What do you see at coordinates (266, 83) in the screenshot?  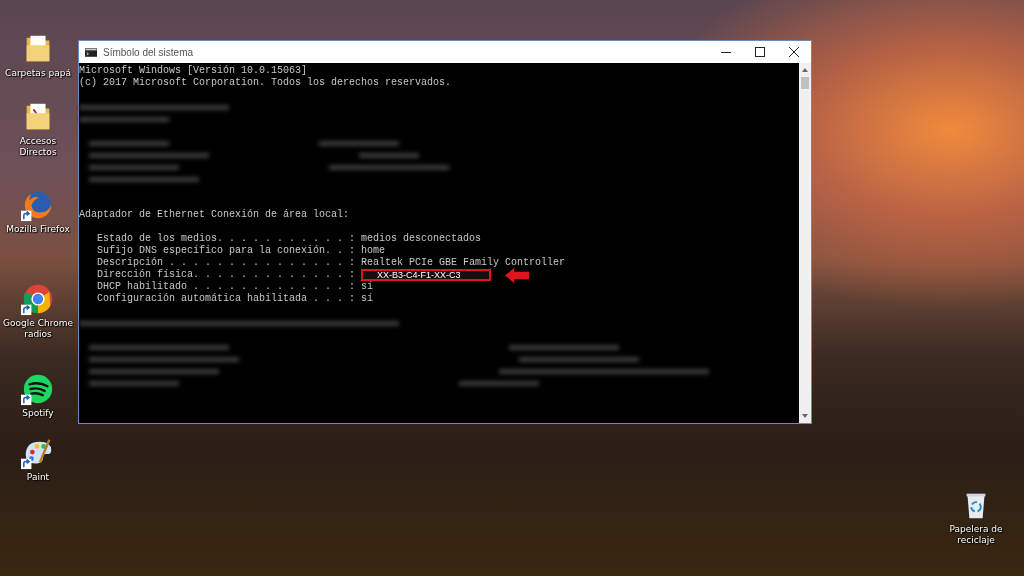 I see `console-line: (c) 2017 Microsoft Corporation. Todos los derechos reservados.` at bounding box center [266, 83].